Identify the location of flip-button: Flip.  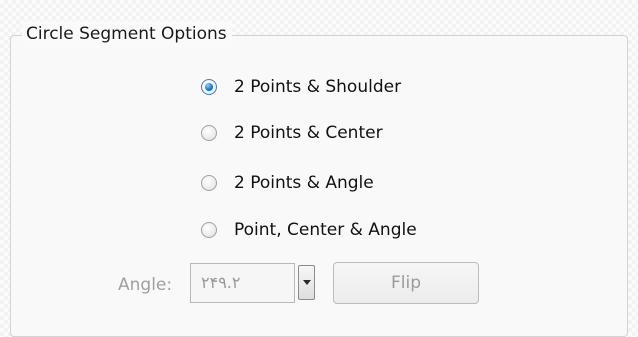
(406, 283).